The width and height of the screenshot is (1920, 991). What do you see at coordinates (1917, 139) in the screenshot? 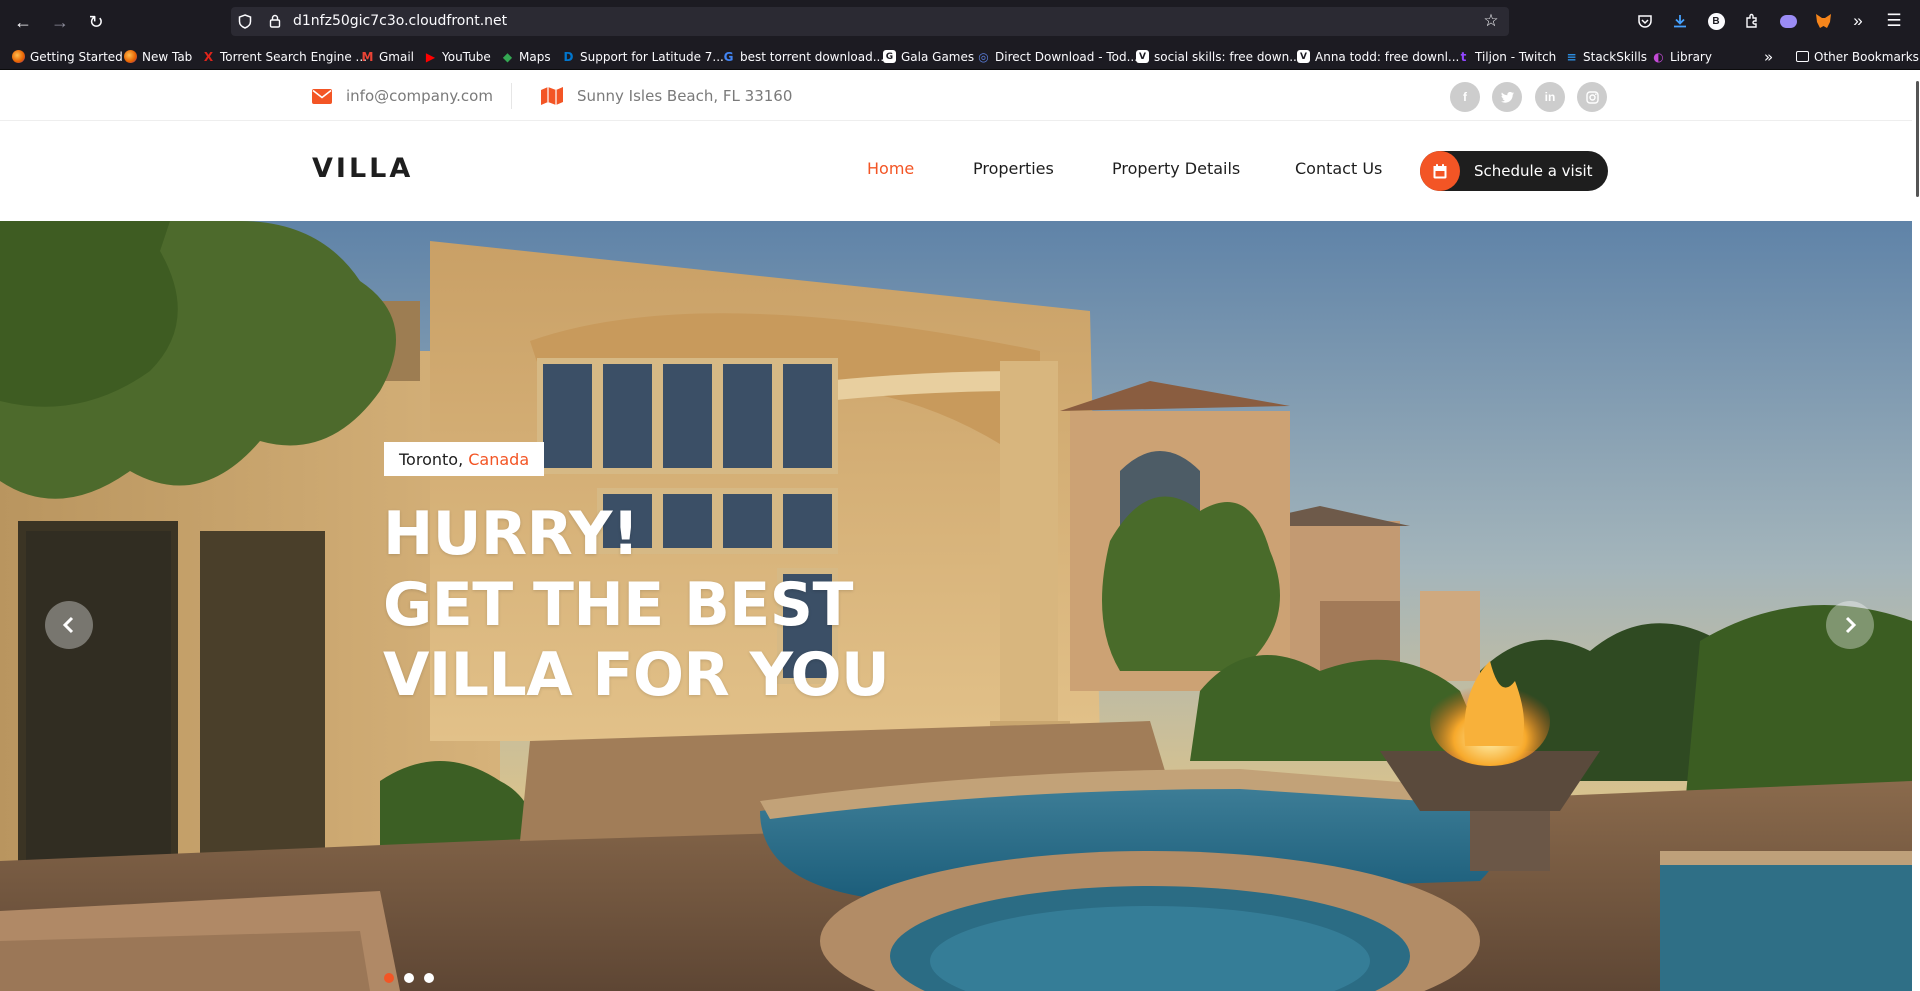
I see `scrollbar-thumb` at bounding box center [1917, 139].